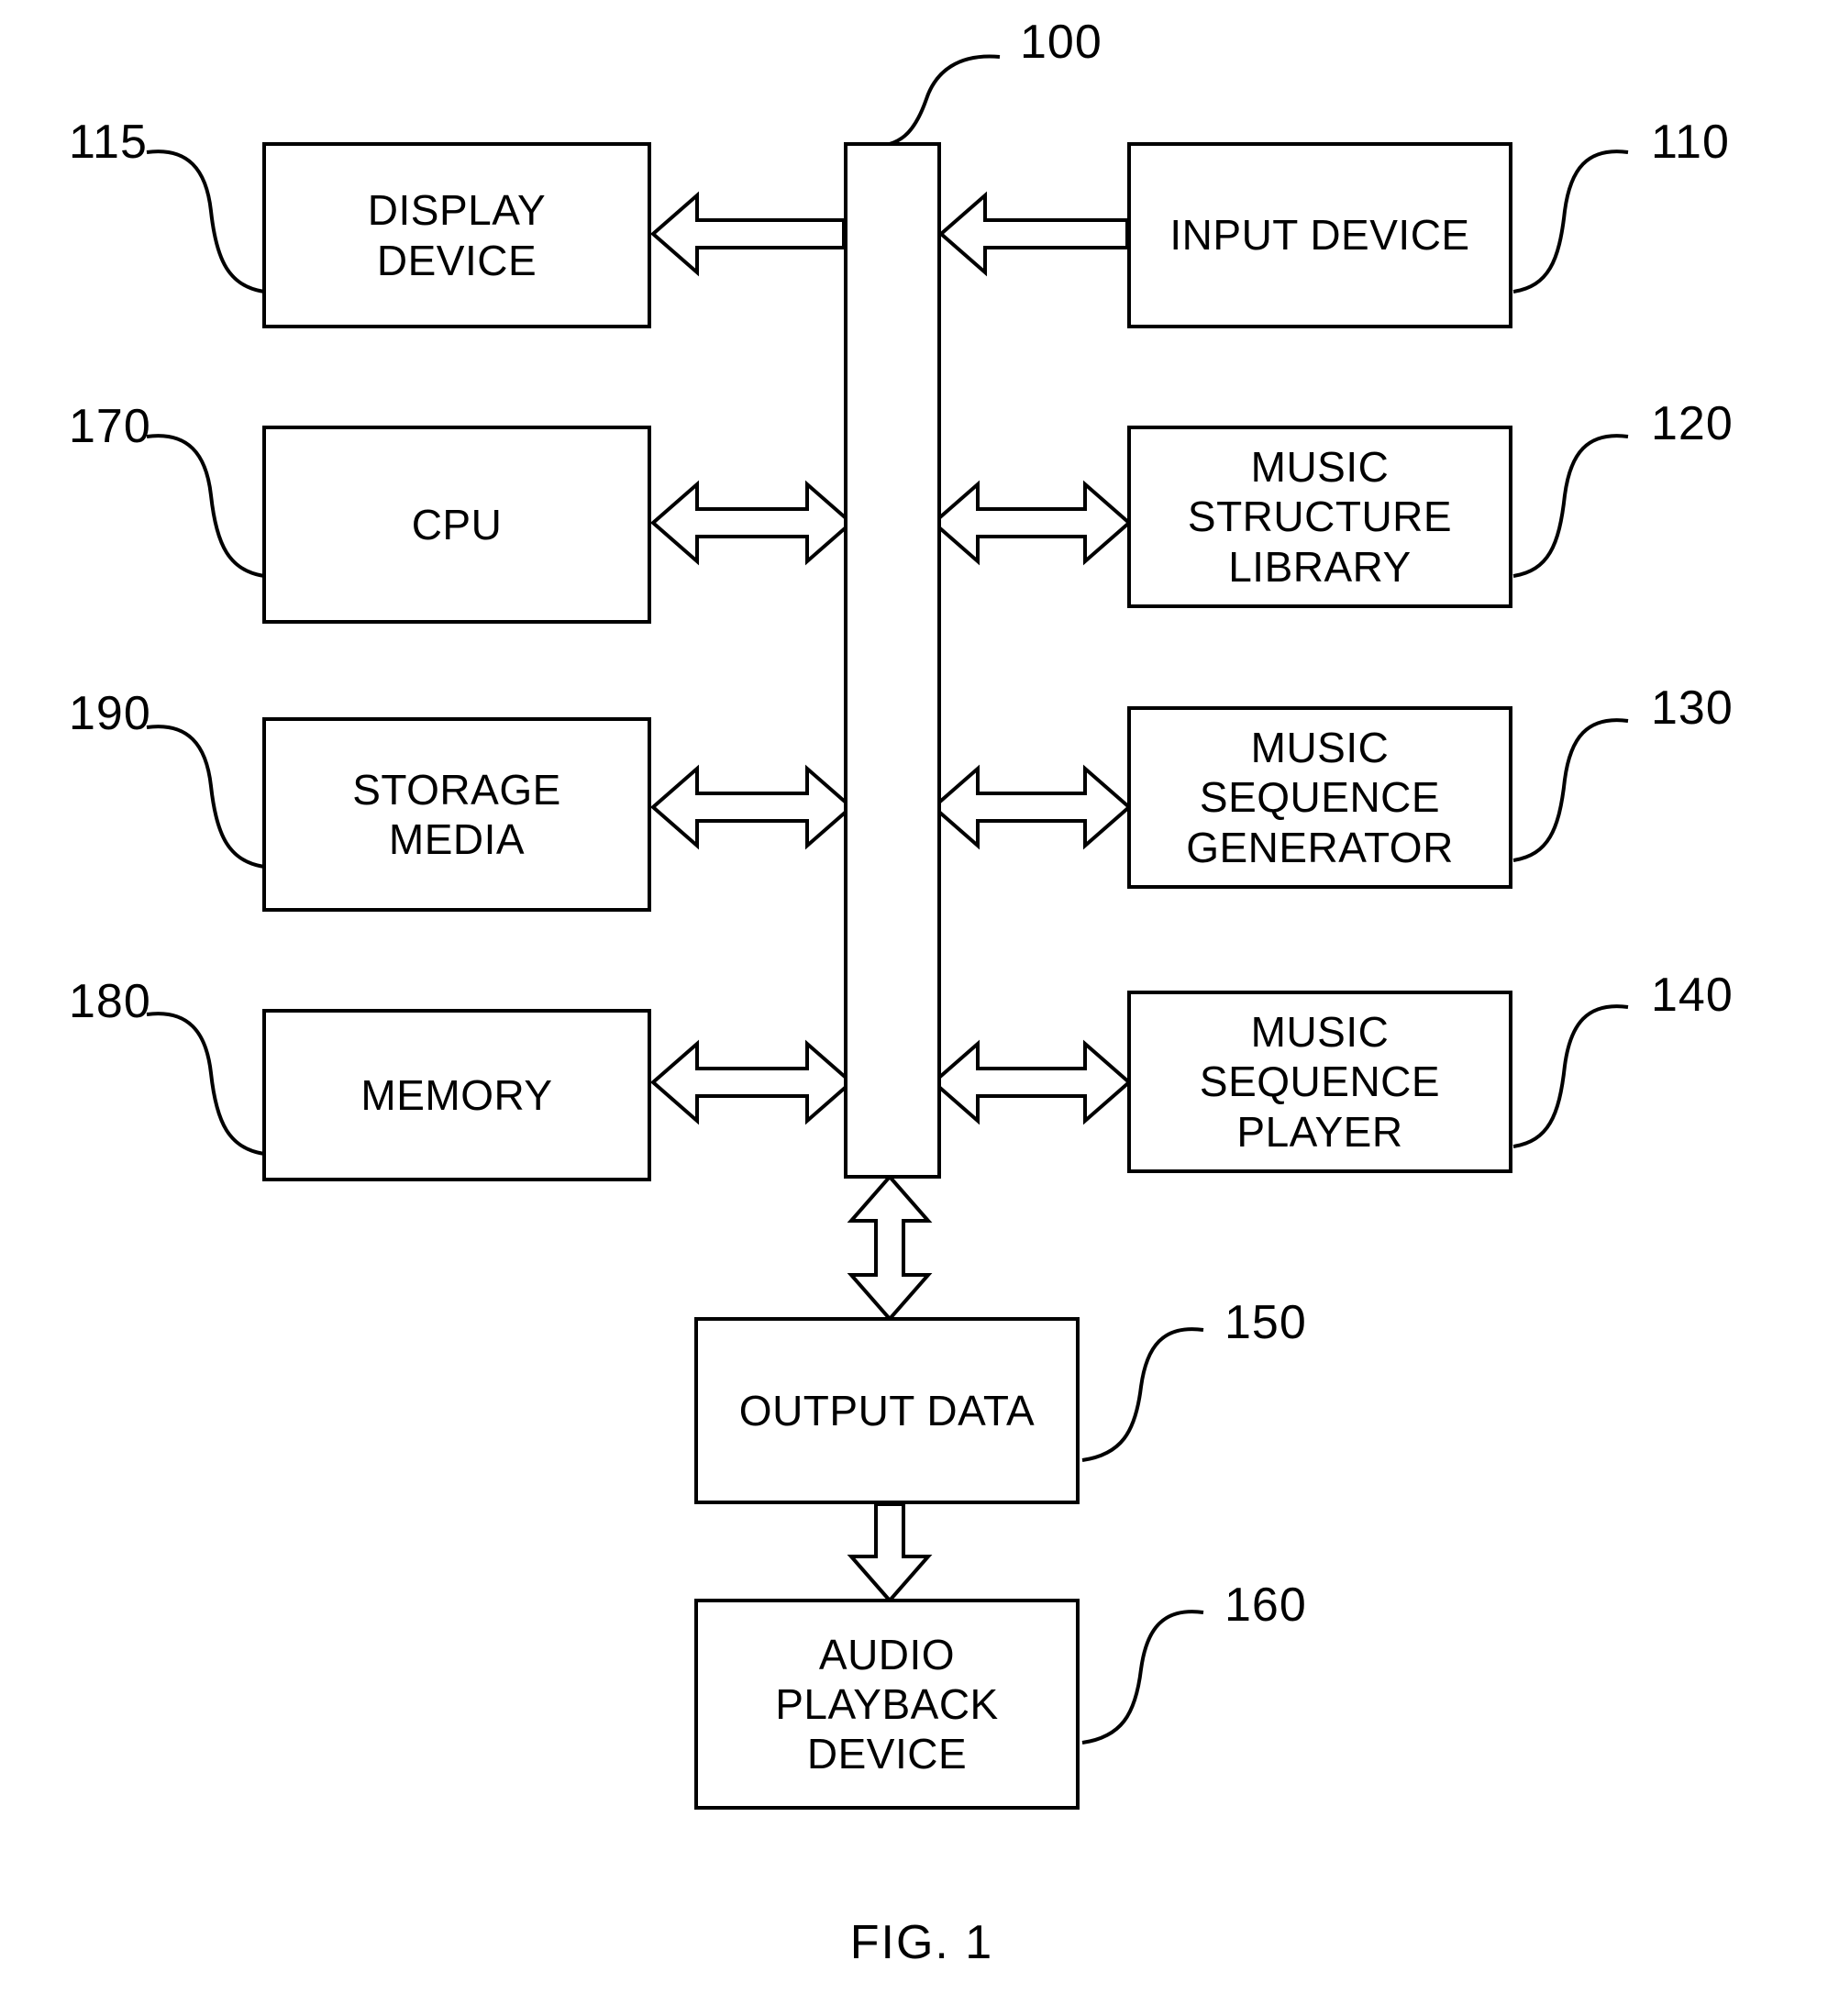  What do you see at coordinates (1033, 234) in the screenshot?
I see `arrow-input-to-bus` at bounding box center [1033, 234].